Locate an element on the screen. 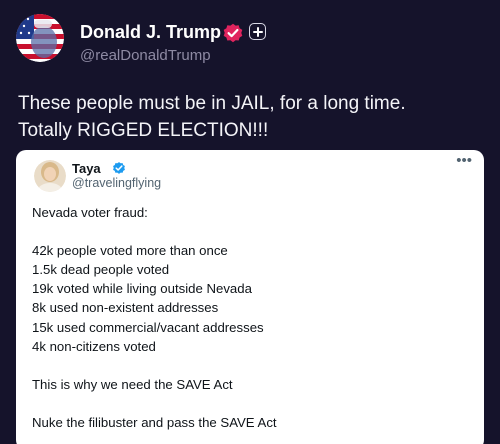 The image size is (500, 444). plus-icon is located at coordinates (257, 31).